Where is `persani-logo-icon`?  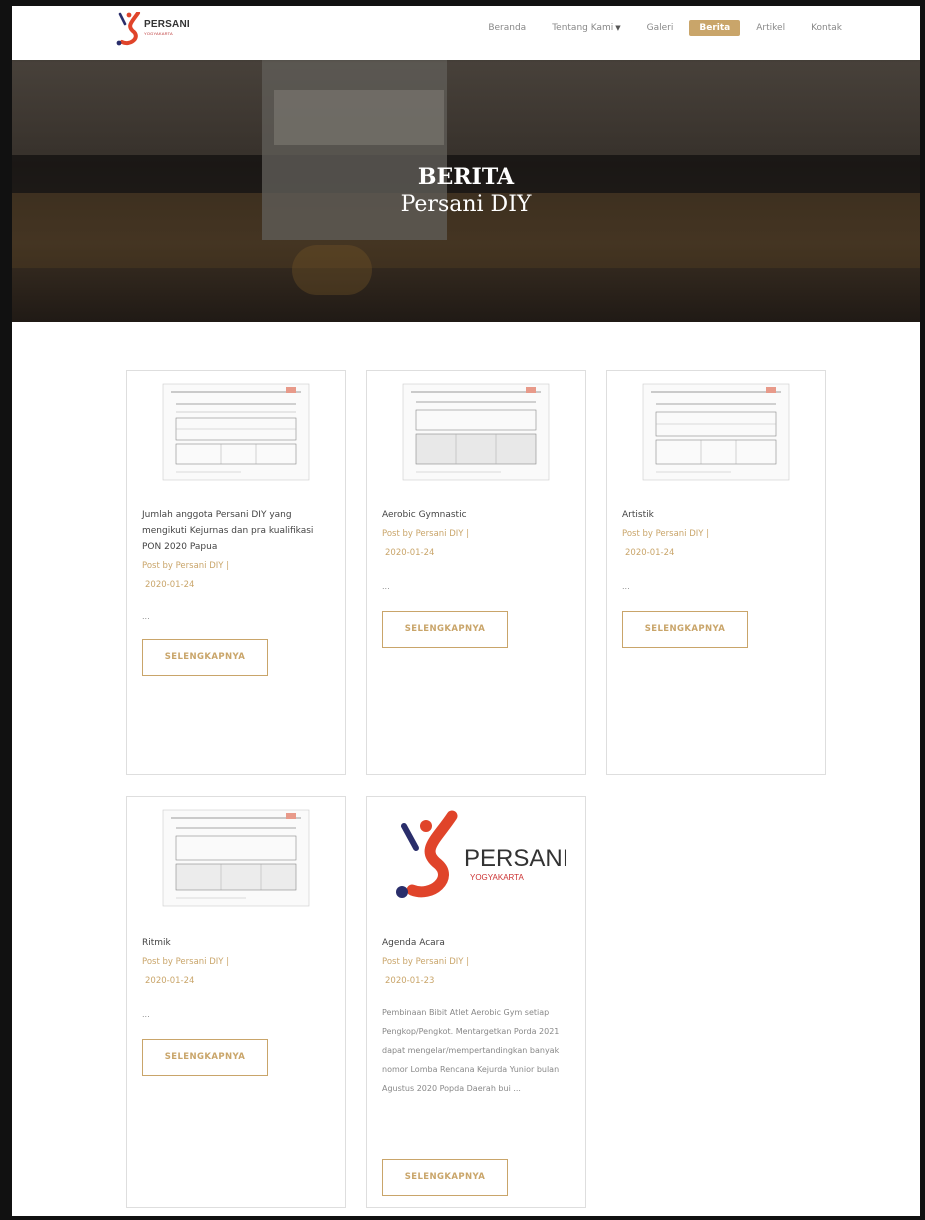 persani-logo-icon is located at coordinates (128, 29).